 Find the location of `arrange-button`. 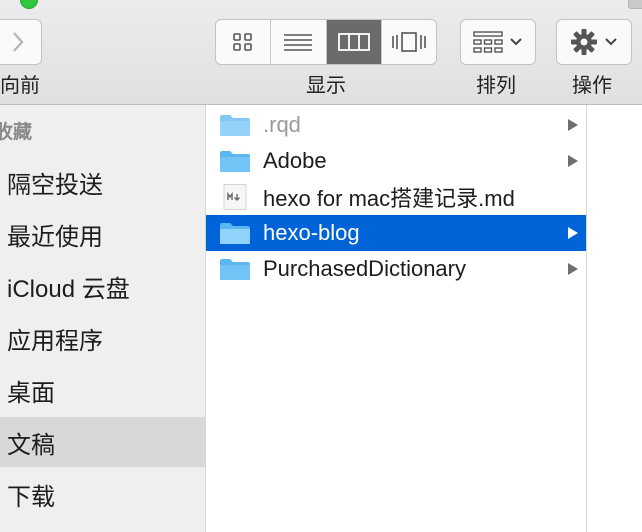

arrange-button is located at coordinates (498, 42).